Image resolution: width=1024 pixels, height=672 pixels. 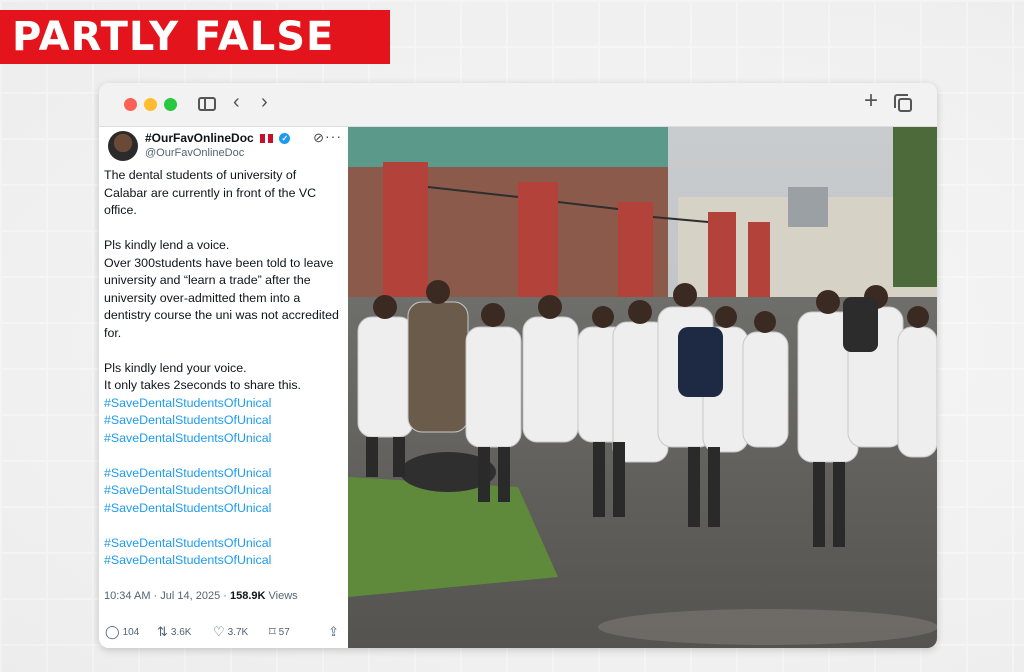 What do you see at coordinates (130, 104) in the screenshot?
I see `close-window-button` at bounding box center [130, 104].